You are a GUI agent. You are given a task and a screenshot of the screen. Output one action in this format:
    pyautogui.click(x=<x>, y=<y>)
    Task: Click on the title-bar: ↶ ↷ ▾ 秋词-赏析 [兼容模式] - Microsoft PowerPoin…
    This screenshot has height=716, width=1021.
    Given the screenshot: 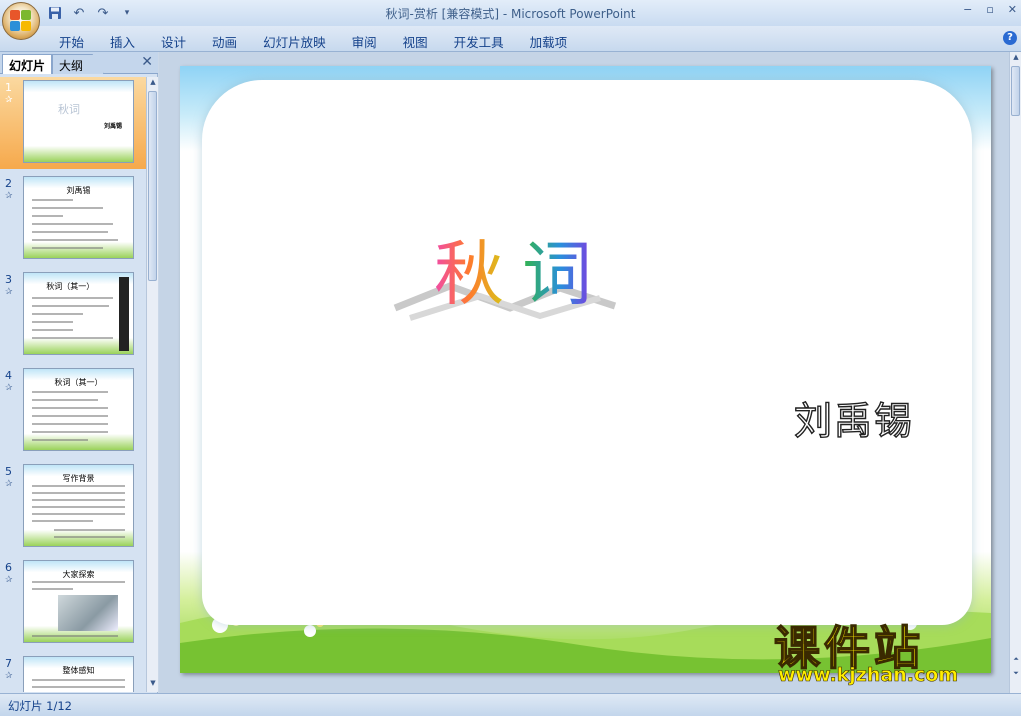 What is the action you would take?
    pyautogui.click(x=510, y=13)
    